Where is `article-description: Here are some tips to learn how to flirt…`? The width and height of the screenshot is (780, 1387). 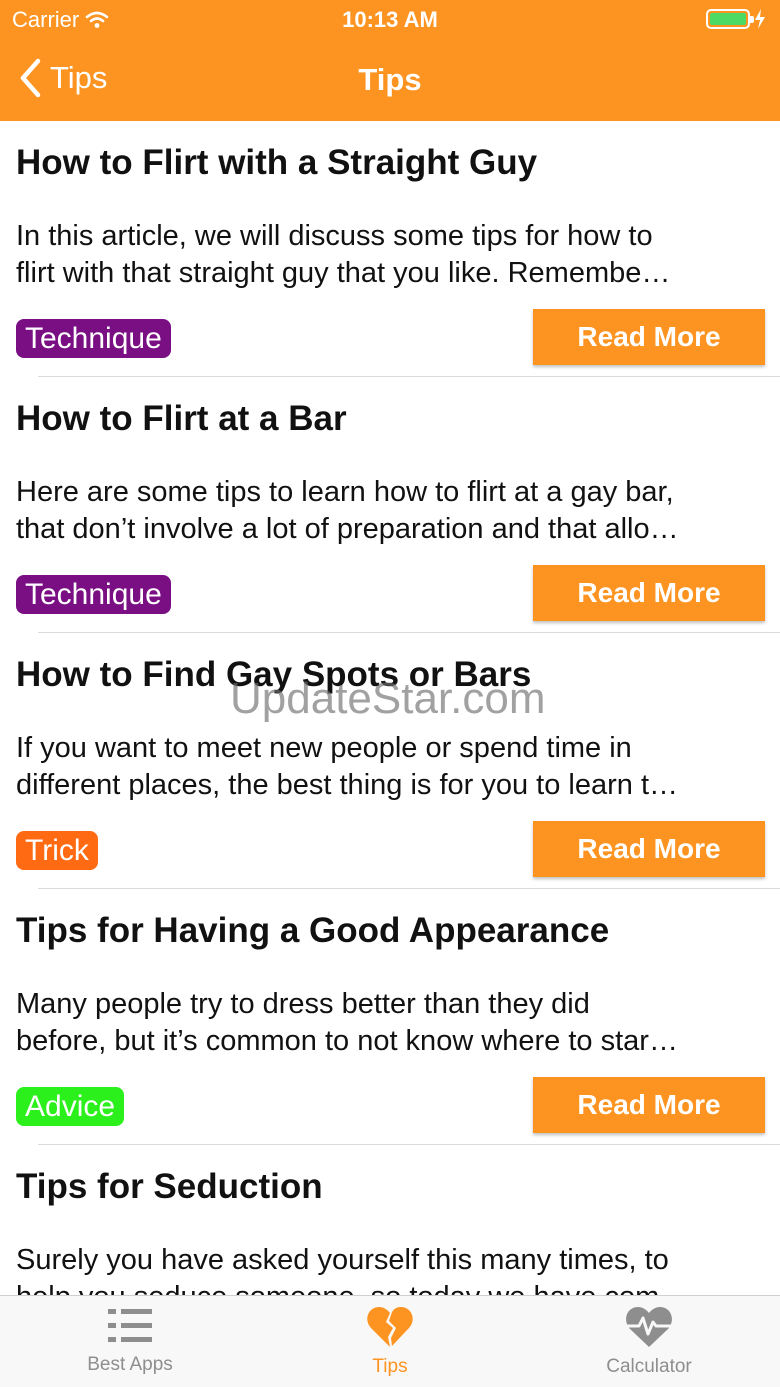 article-description: Here are some tips to learn how to flirt… is located at coordinates (347, 510).